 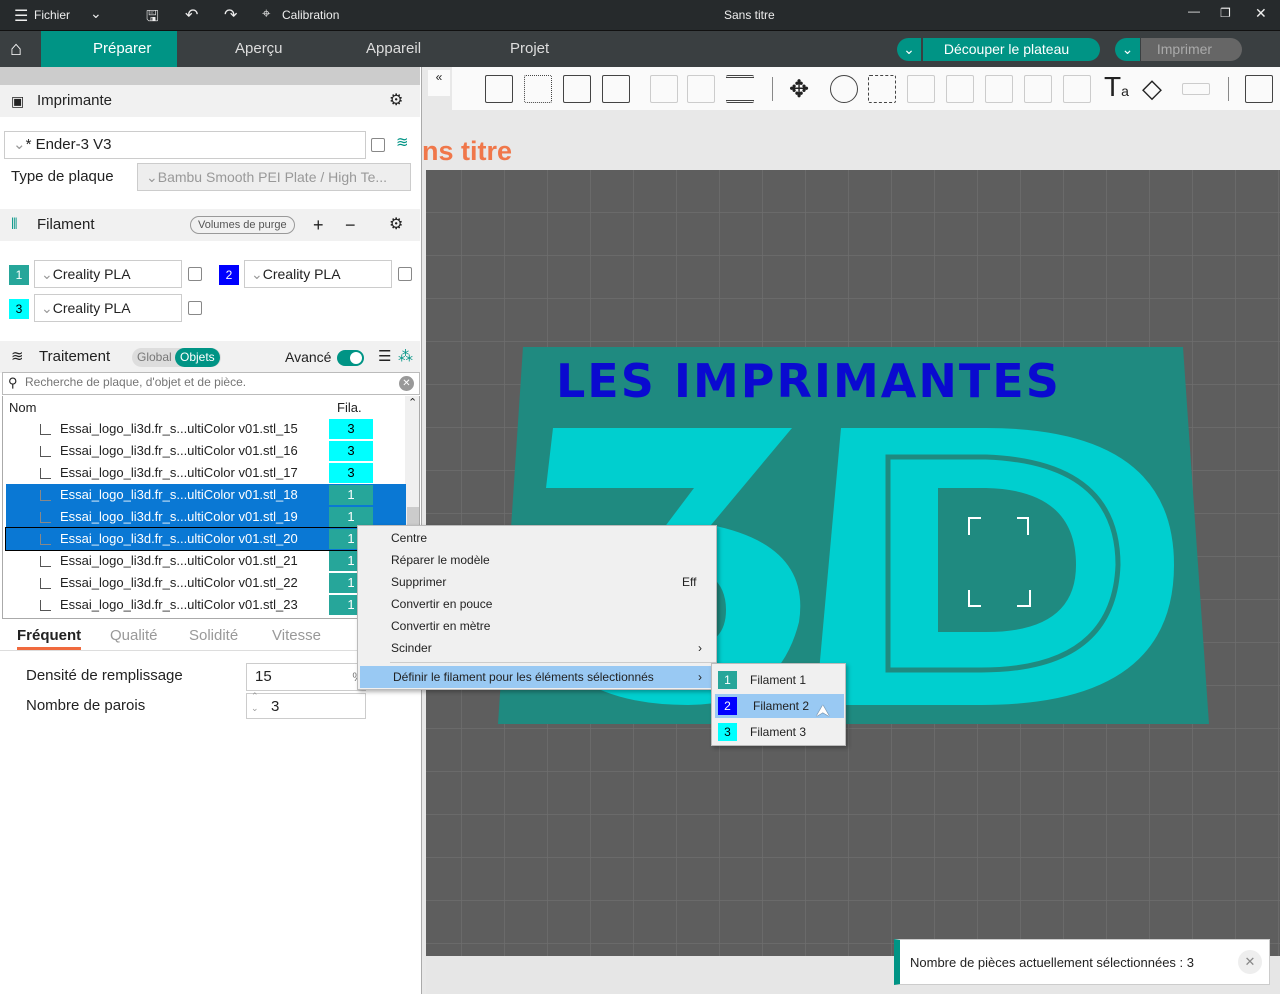 What do you see at coordinates (266, 13) in the screenshot?
I see `calibration-icon: ⌖` at bounding box center [266, 13].